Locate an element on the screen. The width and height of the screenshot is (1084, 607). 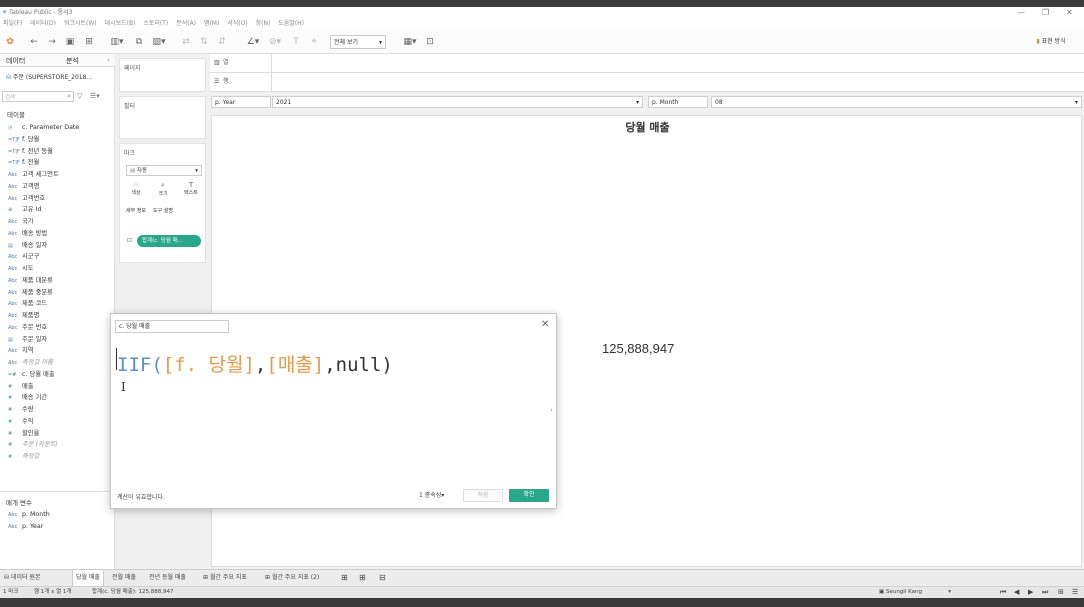
tab-current-month-sales: 당월 매출 is located at coordinates (88, 578).